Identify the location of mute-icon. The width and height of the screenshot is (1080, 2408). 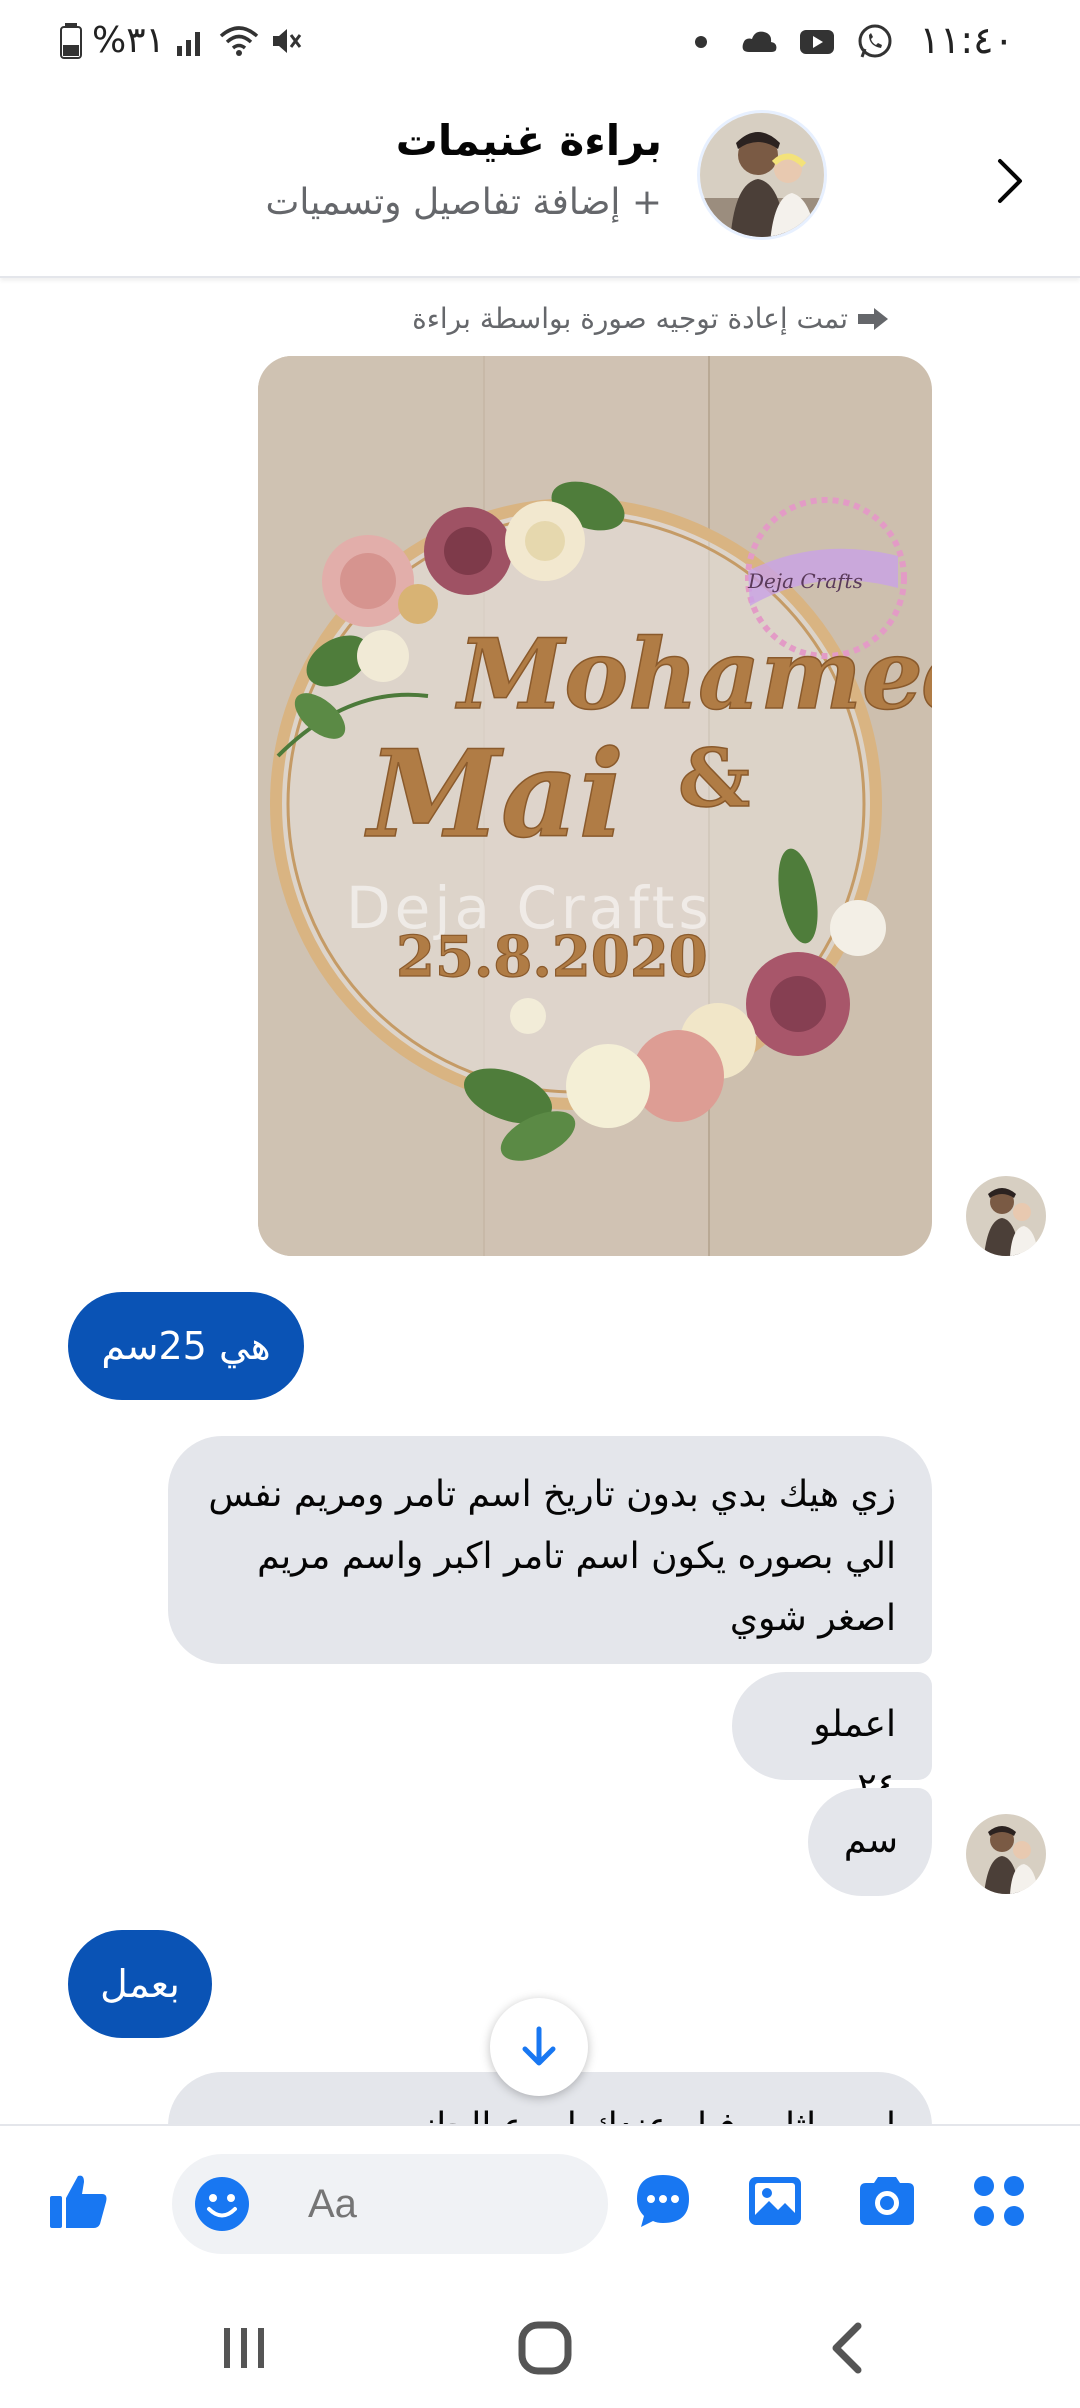
(287, 40).